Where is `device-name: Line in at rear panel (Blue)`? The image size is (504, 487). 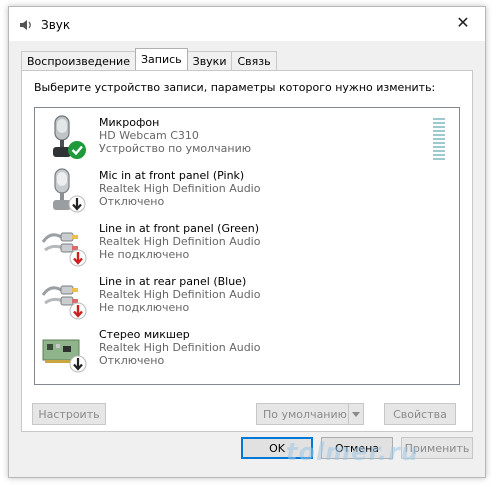 device-name: Line in at rear panel (Blue) is located at coordinates (173, 281).